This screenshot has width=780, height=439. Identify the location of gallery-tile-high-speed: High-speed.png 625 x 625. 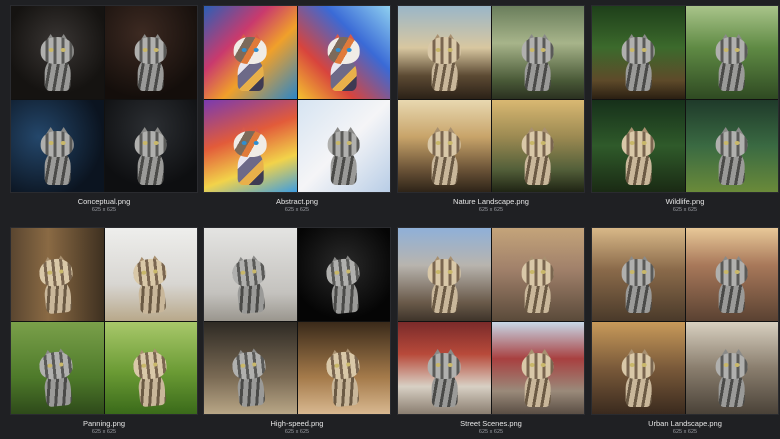
(297, 331).